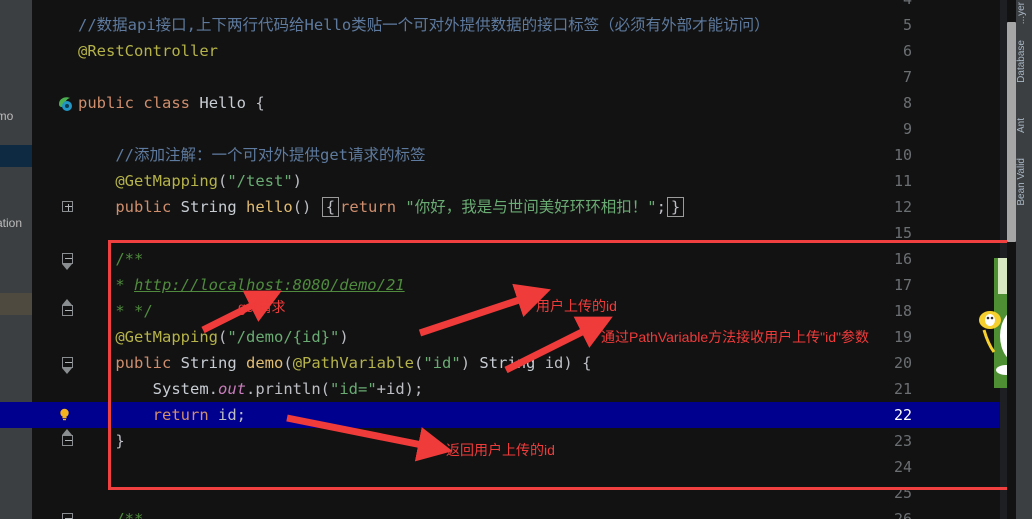  Describe the element at coordinates (500, 450) in the screenshot. I see `annotation-note-3: 返回用户上传的id` at that location.